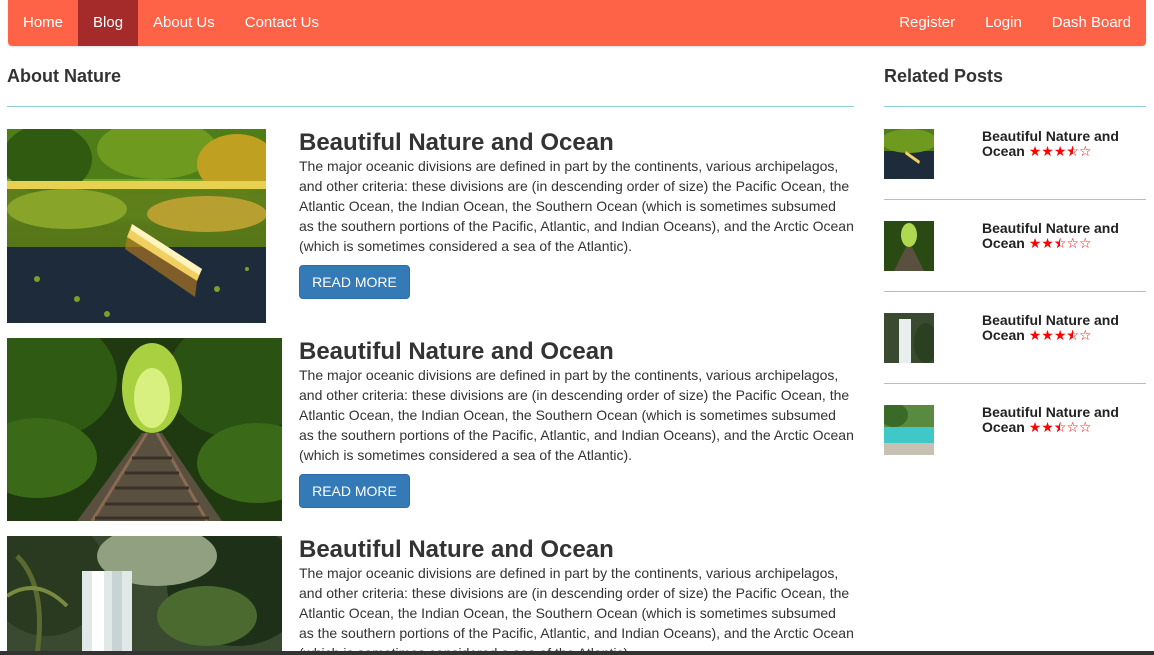 Image resolution: width=1154 pixels, height=655 pixels. I want to click on post-image-jungle-waterfall, so click(144, 595).